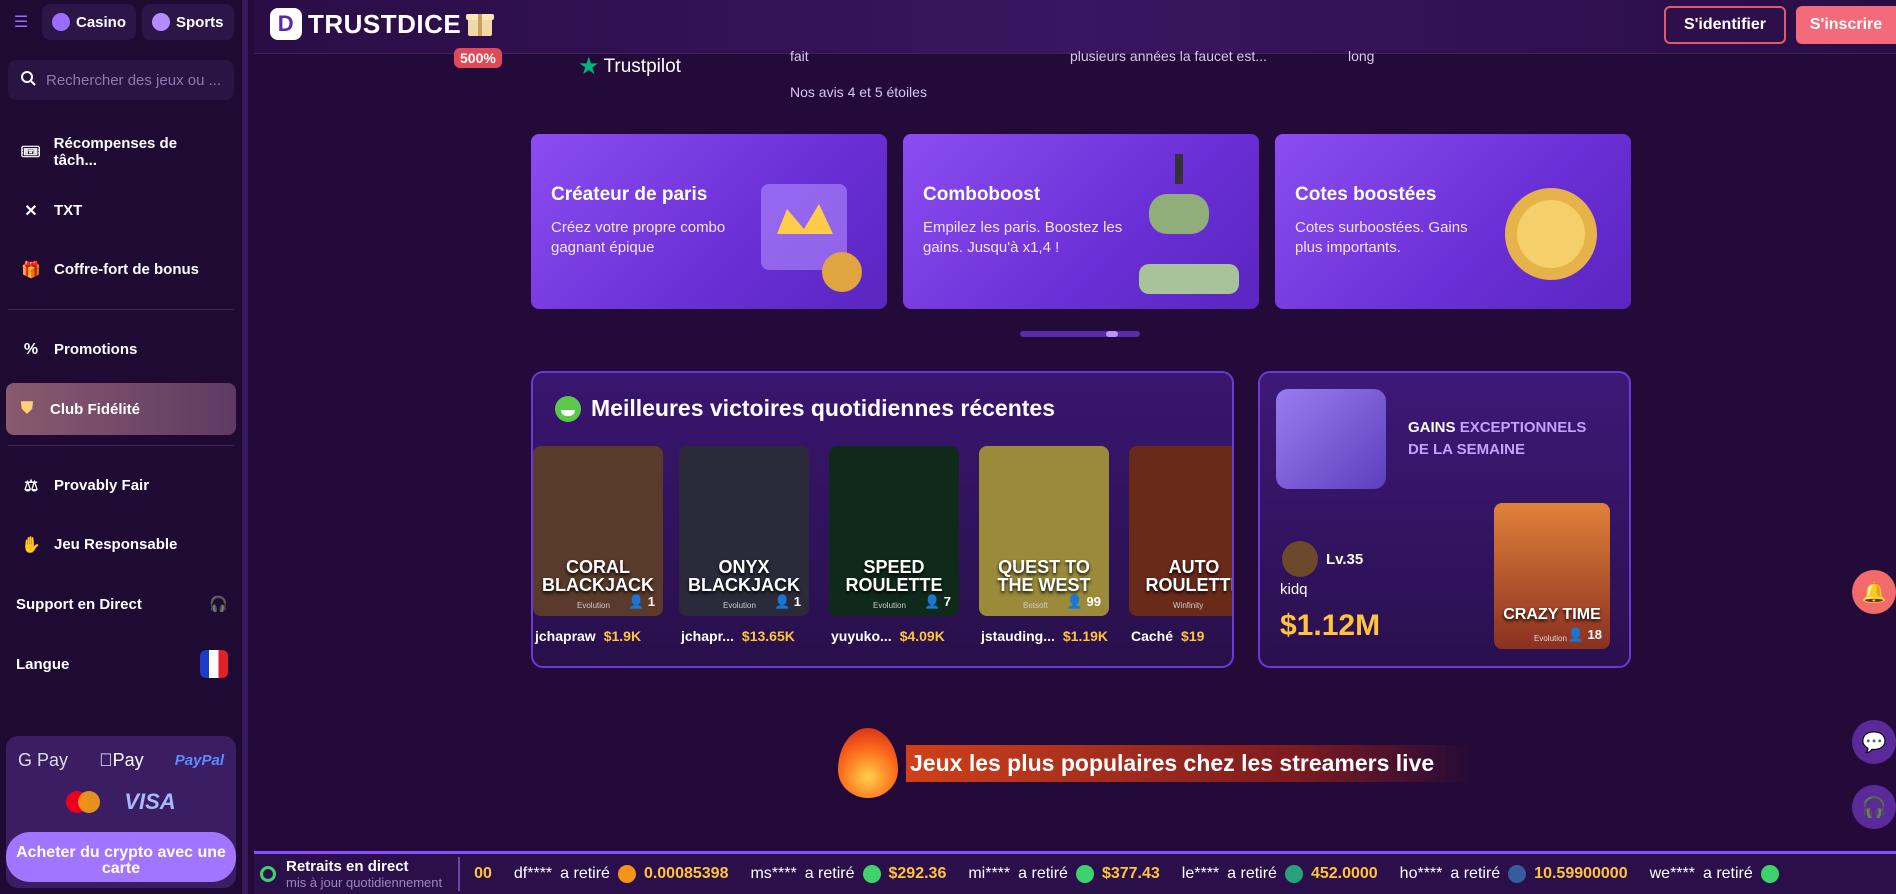  What do you see at coordinates (121, 409) in the screenshot?
I see `sidebar-item-loyalty-club: ⛊ Club Fidélité` at bounding box center [121, 409].